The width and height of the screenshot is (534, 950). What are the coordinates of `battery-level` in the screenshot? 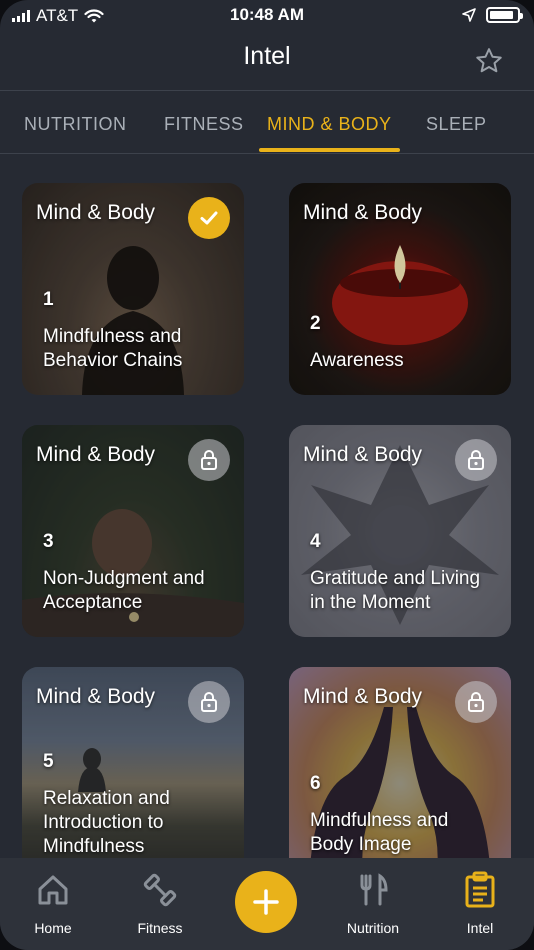 It's located at (501, 15).